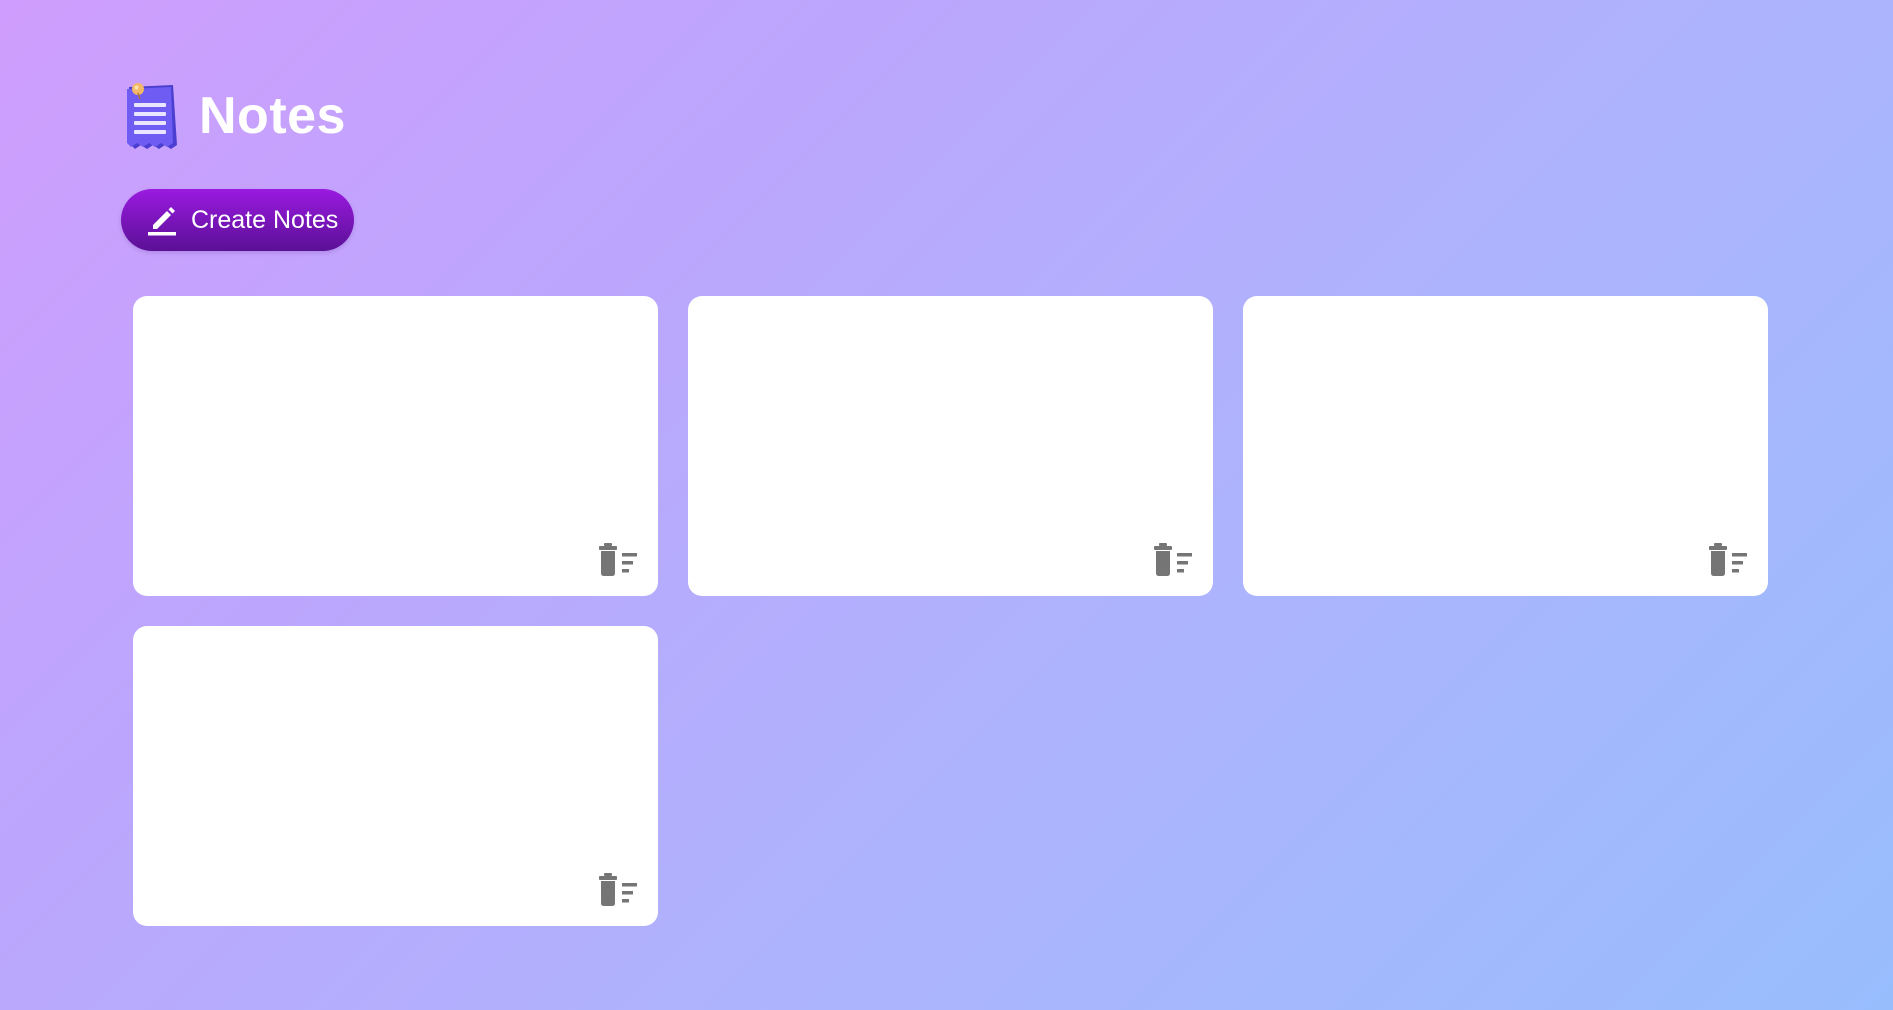 This screenshot has height=1010, width=1893. I want to click on pencil-icon, so click(162, 220).